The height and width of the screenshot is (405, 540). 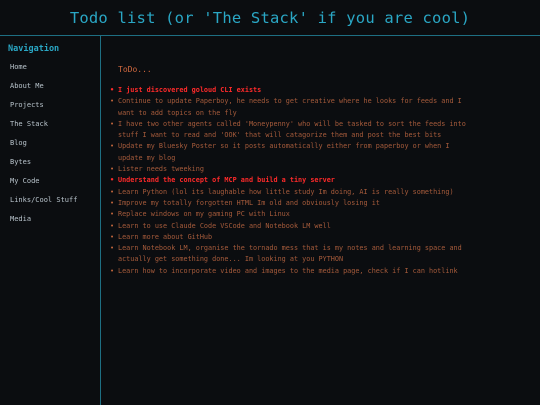 I want to click on nav-link-blog: Blog, so click(x=43, y=148).